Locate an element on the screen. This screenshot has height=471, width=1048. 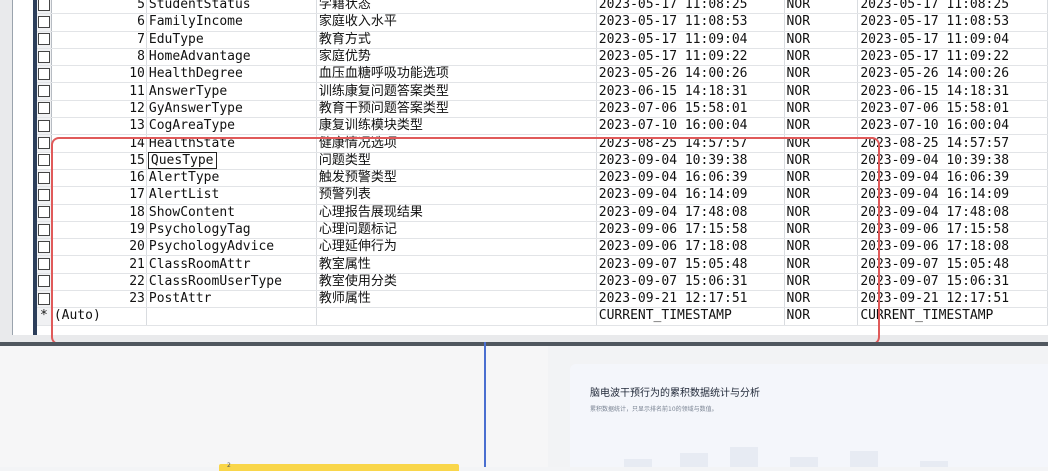
cell-name: HealthDegree is located at coordinates (231, 74).